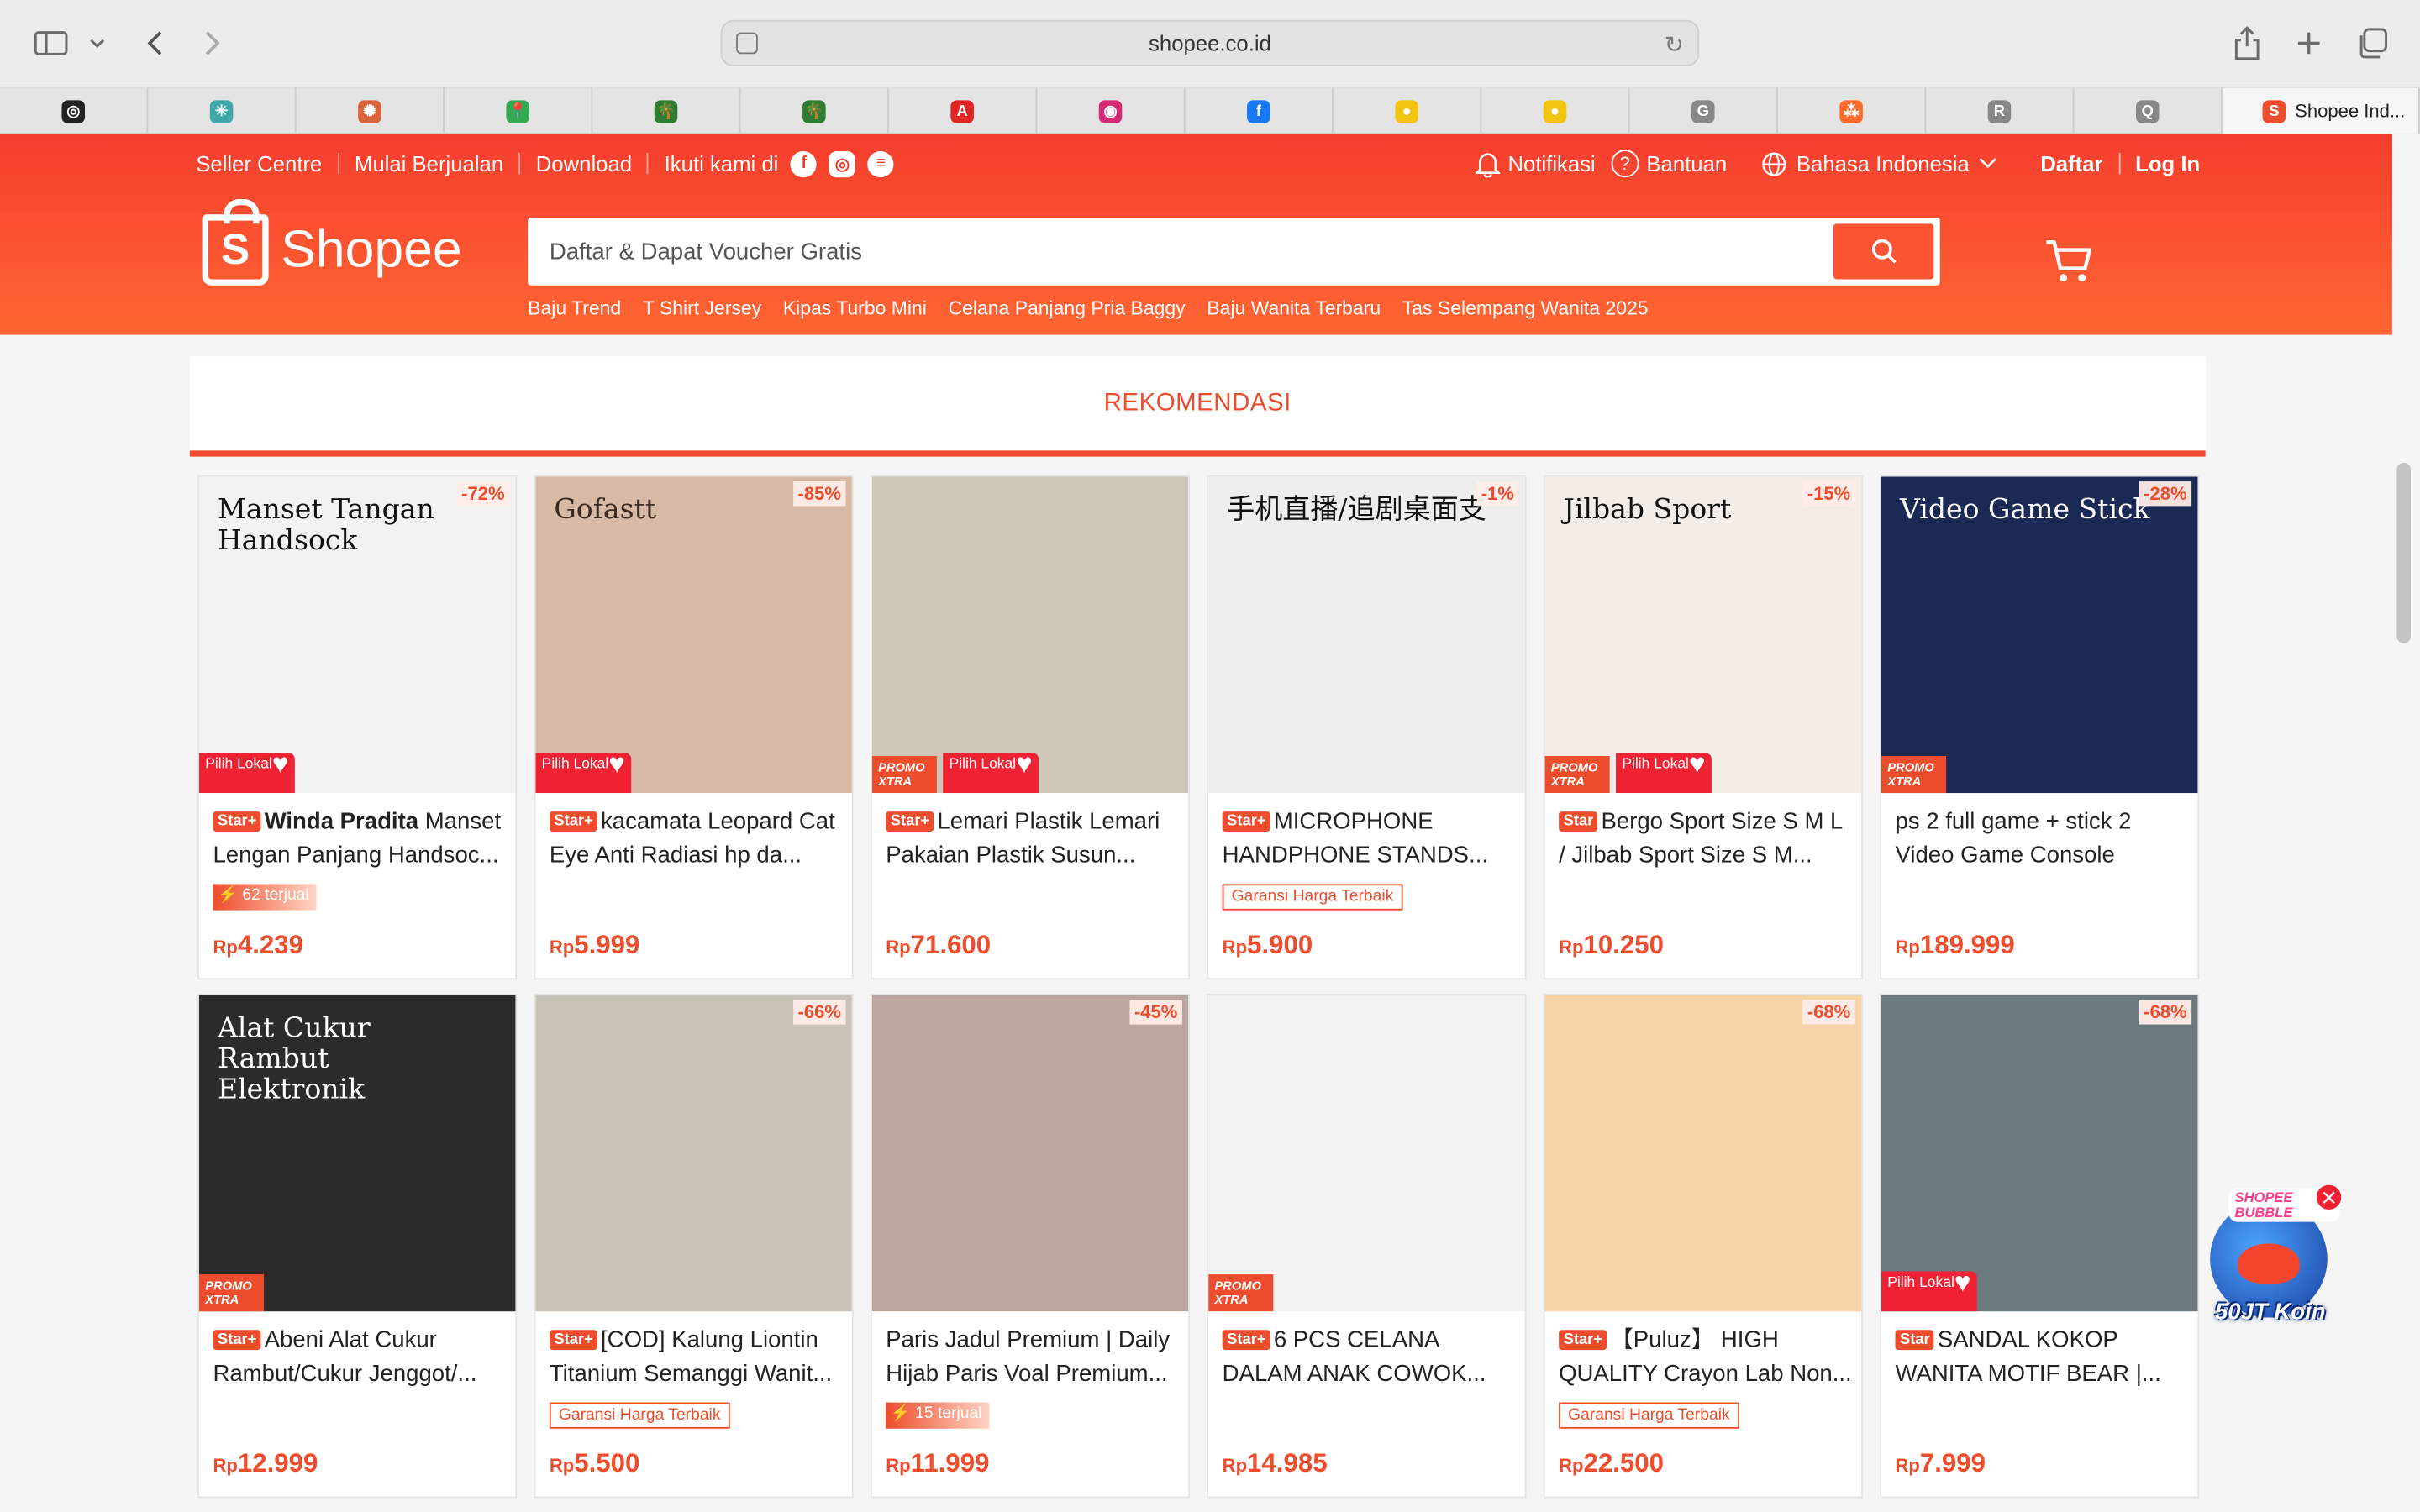 This screenshot has width=2420, height=1512. What do you see at coordinates (1210, 42) in the screenshot?
I see `address-bar: shopee.co.id ↻` at bounding box center [1210, 42].